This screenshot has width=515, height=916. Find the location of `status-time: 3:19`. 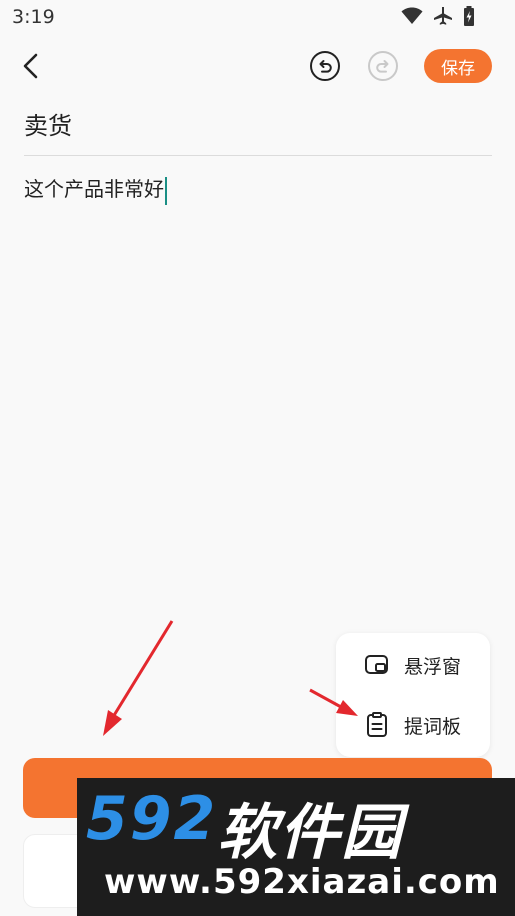

status-time: 3:19 is located at coordinates (33, 17).